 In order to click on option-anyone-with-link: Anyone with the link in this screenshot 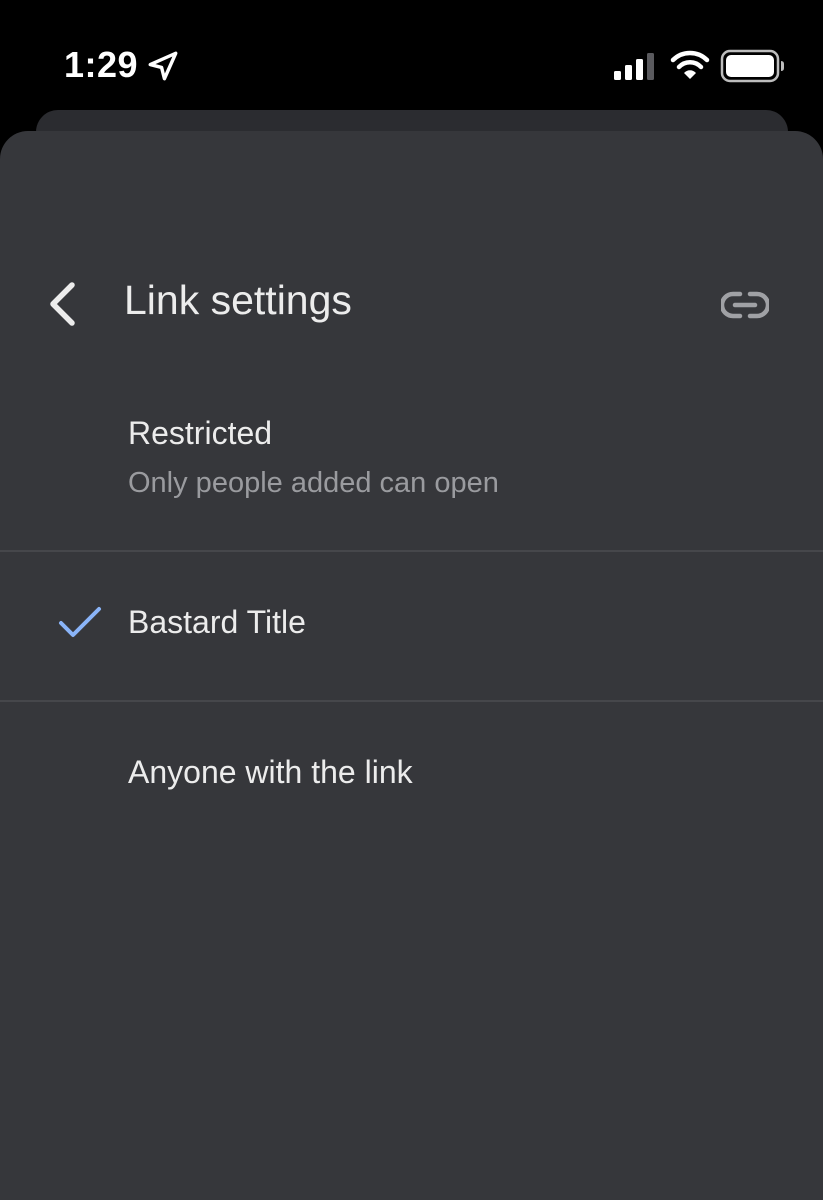, I will do `click(411, 776)`.